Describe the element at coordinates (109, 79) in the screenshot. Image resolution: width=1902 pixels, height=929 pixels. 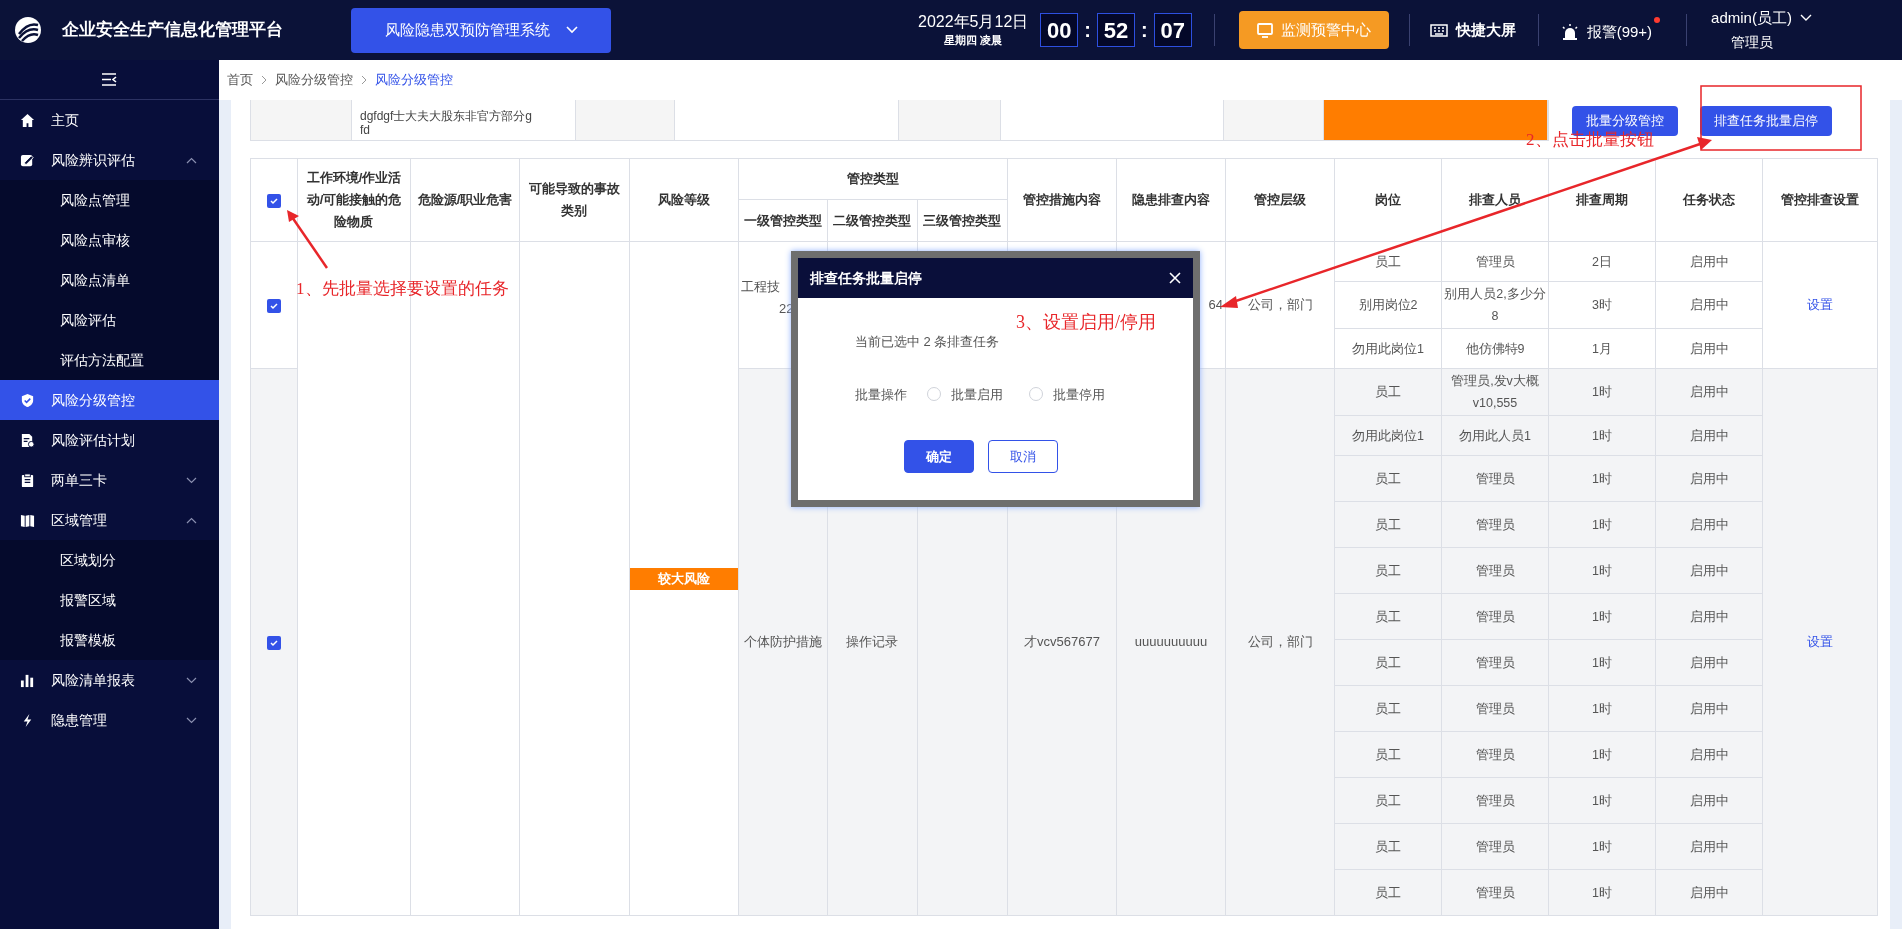
I see `menu-collapse-icon` at that location.